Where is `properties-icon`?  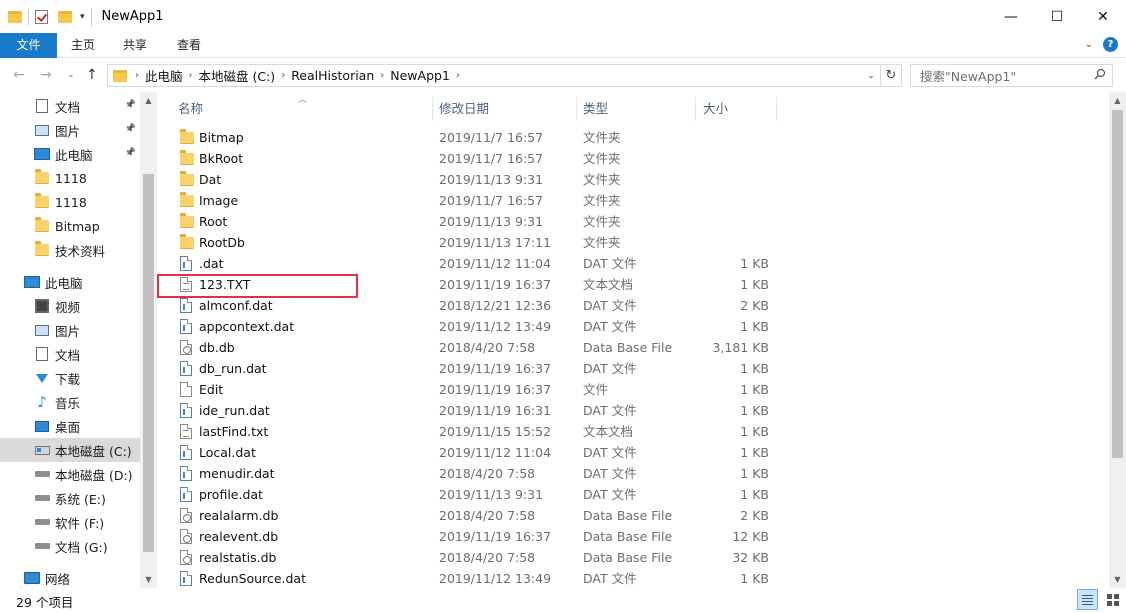
properties-icon is located at coordinates (41, 16).